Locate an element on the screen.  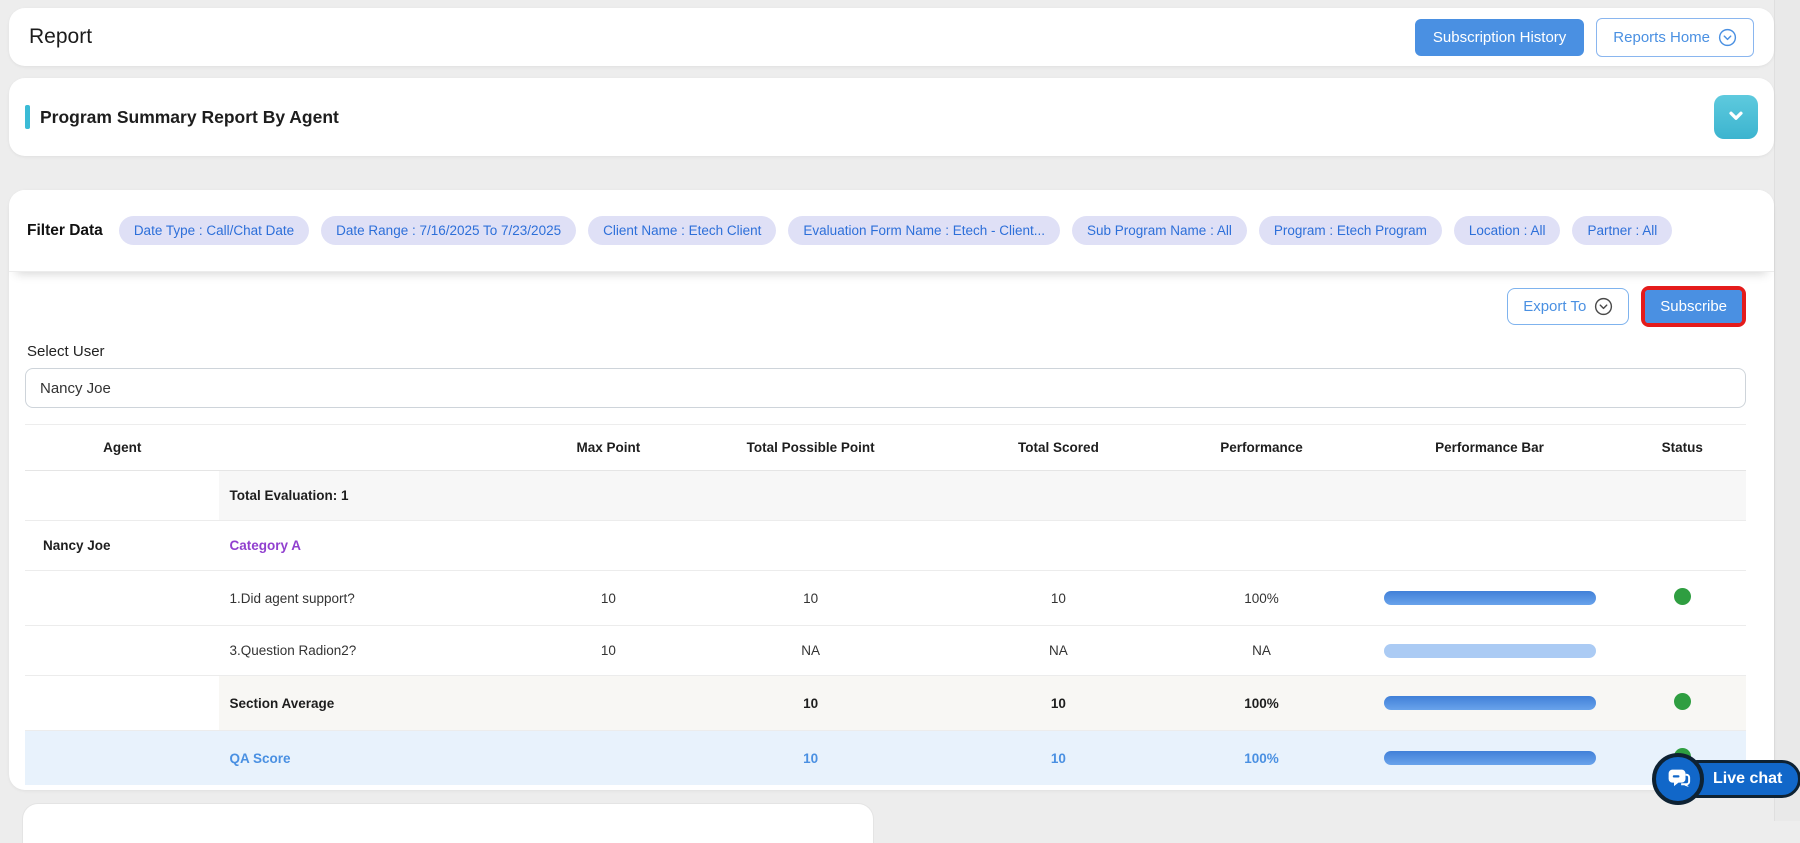
table-row-question-2: 3.Question Radion2? 10 NA NA NA is located at coordinates (885, 650).